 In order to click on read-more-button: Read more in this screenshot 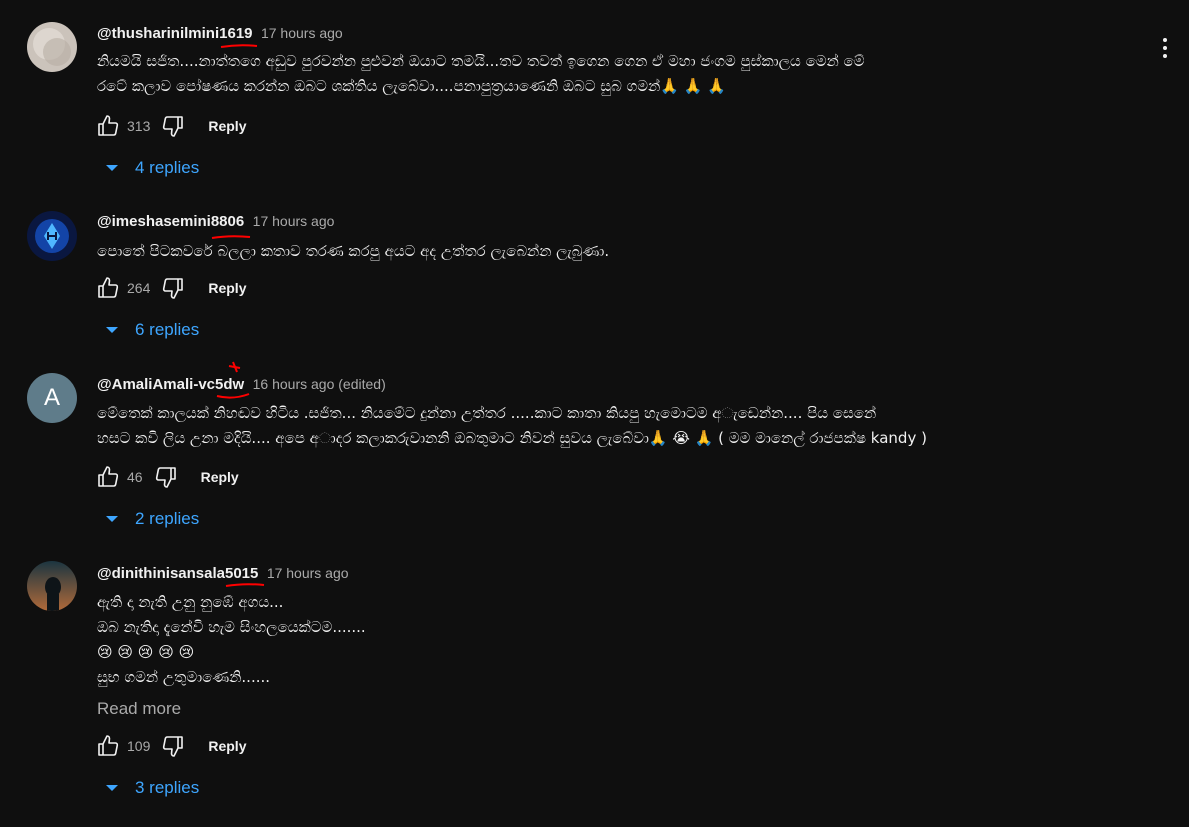, I will do `click(139, 709)`.